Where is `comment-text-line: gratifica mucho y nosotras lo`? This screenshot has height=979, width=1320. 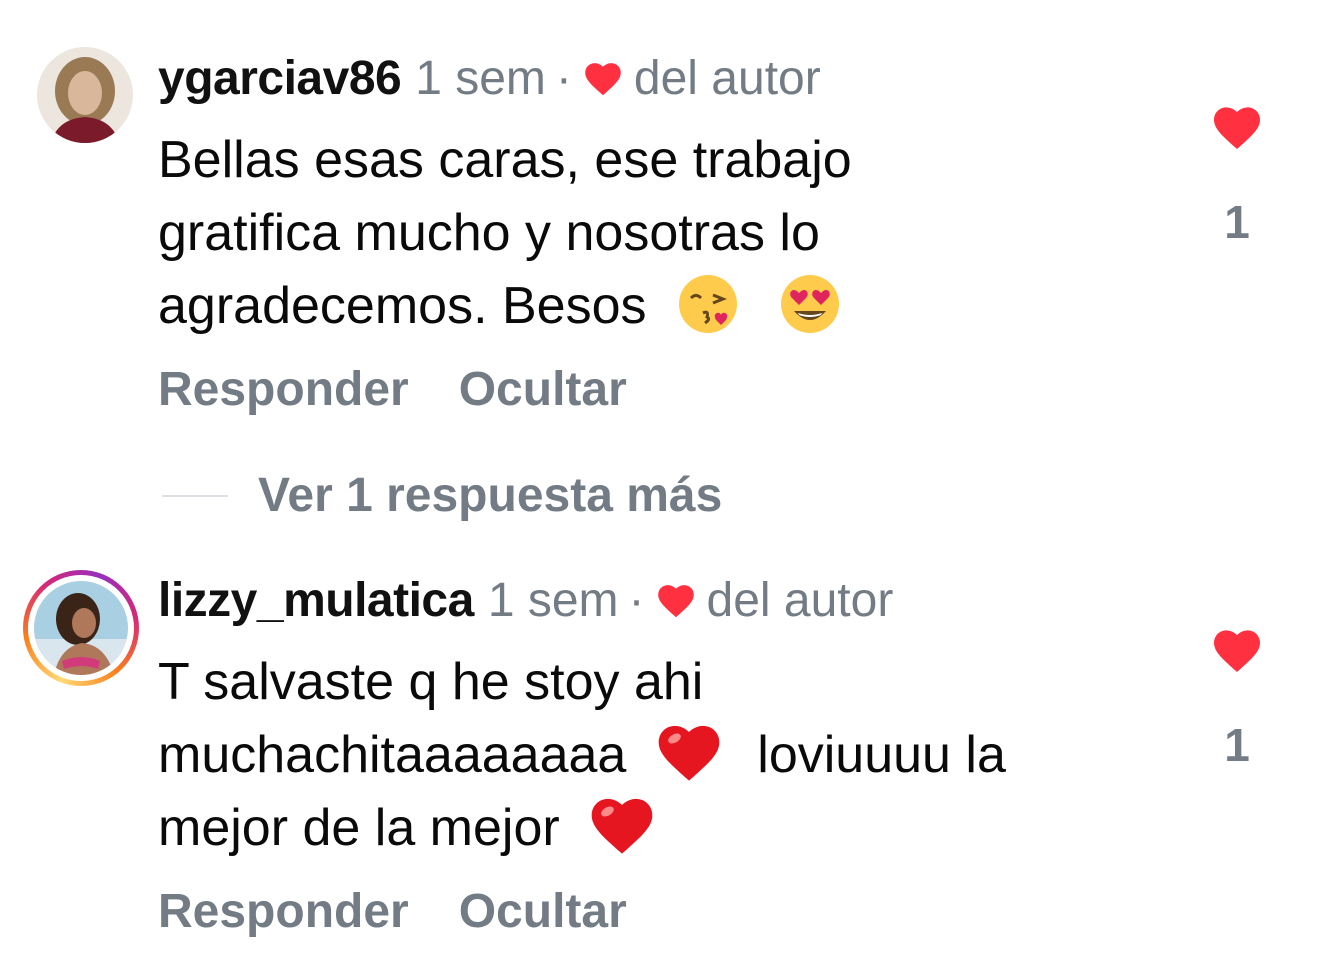 comment-text-line: gratifica mucho y nosotras lo is located at coordinates (489, 233).